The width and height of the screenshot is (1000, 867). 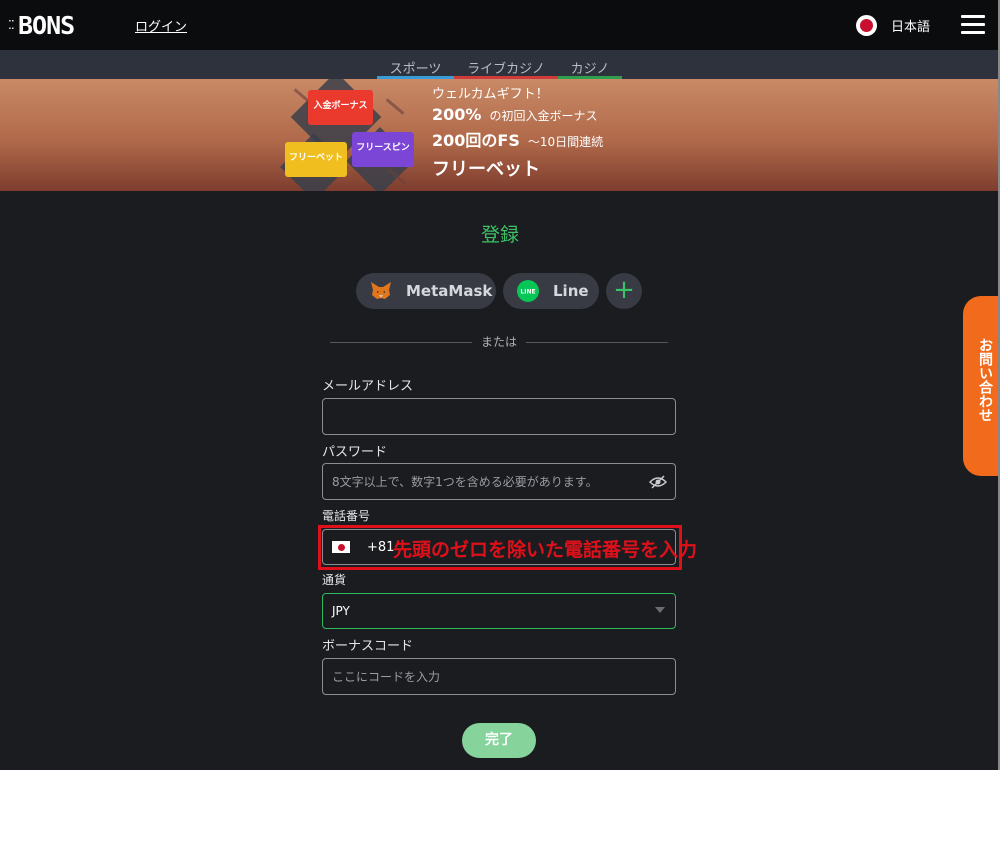 I want to click on metamask-label: MetaMask, so click(x=449, y=291).